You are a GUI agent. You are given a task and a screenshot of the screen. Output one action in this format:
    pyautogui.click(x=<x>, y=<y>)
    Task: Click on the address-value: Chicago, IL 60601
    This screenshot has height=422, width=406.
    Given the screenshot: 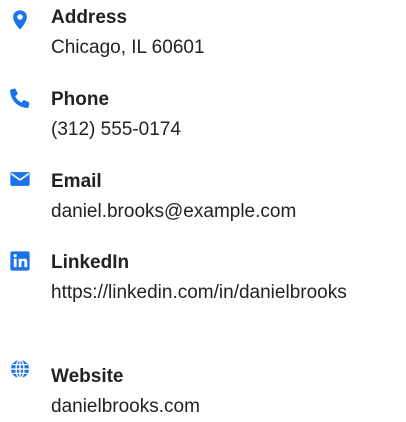 What is the action you would take?
    pyautogui.click(x=128, y=47)
    